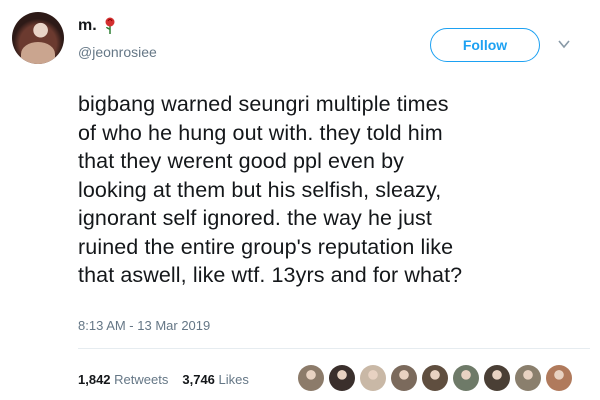  I want to click on tweet-line: that they werent good ppl even by, so click(241, 161).